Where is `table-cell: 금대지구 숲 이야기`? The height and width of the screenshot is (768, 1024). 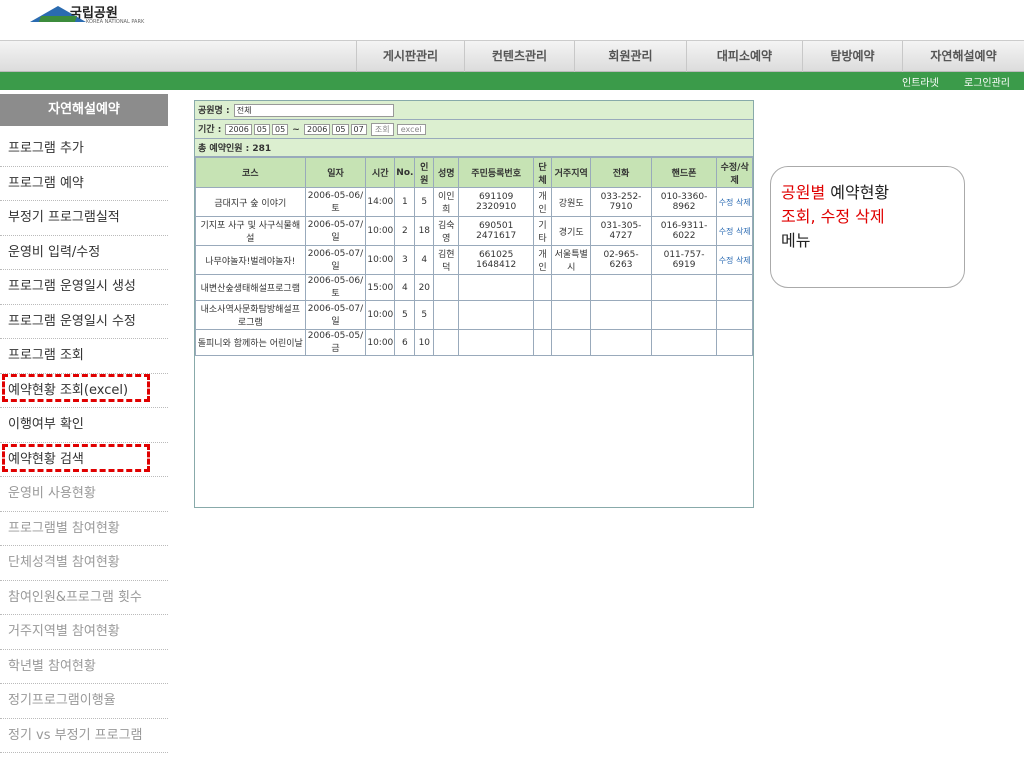 table-cell: 금대지구 숲 이야기 is located at coordinates (250, 202).